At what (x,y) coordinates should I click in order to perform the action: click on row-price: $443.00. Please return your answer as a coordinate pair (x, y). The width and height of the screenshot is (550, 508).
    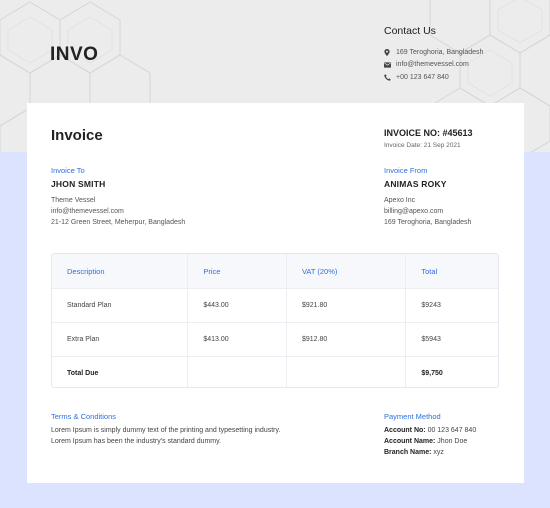
    Looking at the image, I should click on (237, 305).